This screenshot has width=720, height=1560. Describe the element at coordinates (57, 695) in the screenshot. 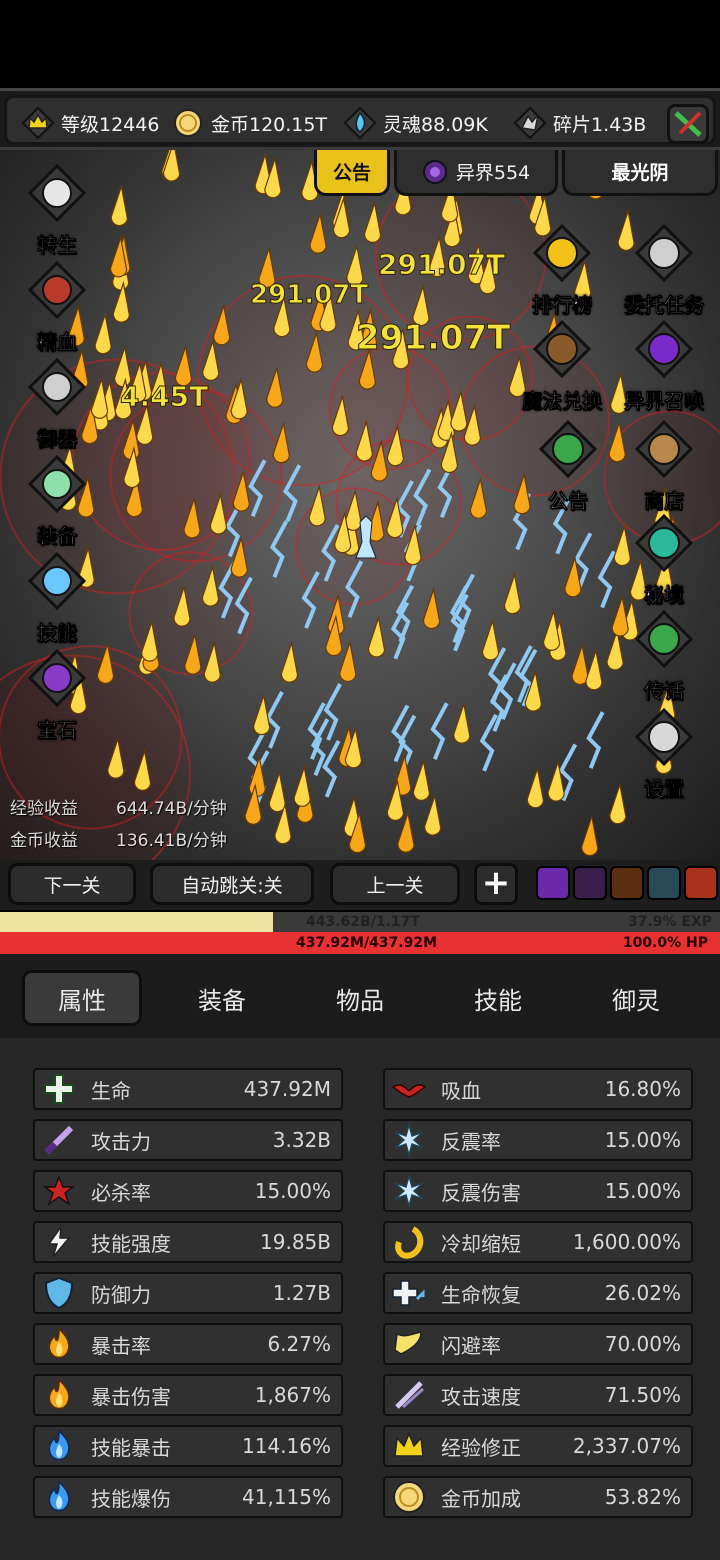

I see `menu-gems-button: 宝石` at that location.